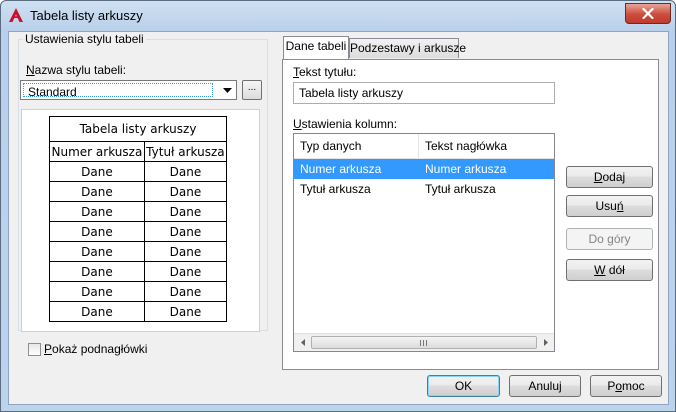  Describe the element at coordinates (619, 386) in the screenshot. I see `help-button-accel: o` at that location.